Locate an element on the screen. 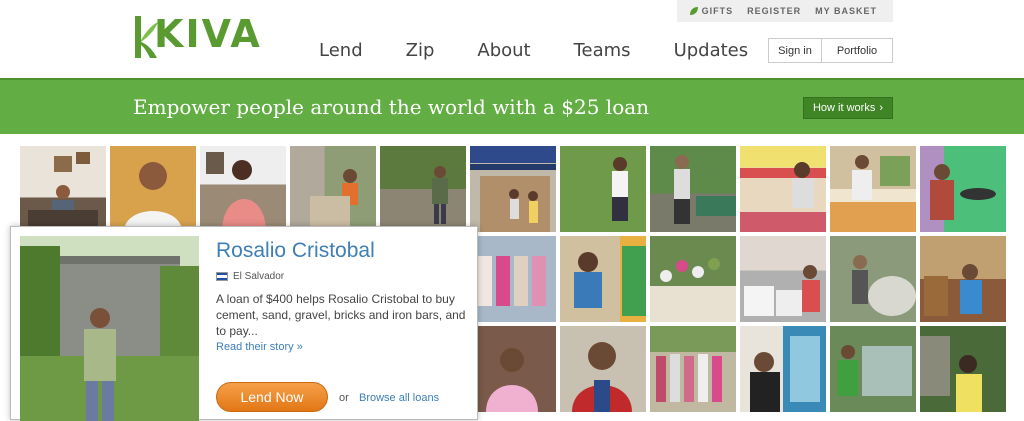 This screenshot has width=1024, height=421. nav-teams: Teams is located at coordinates (602, 50).